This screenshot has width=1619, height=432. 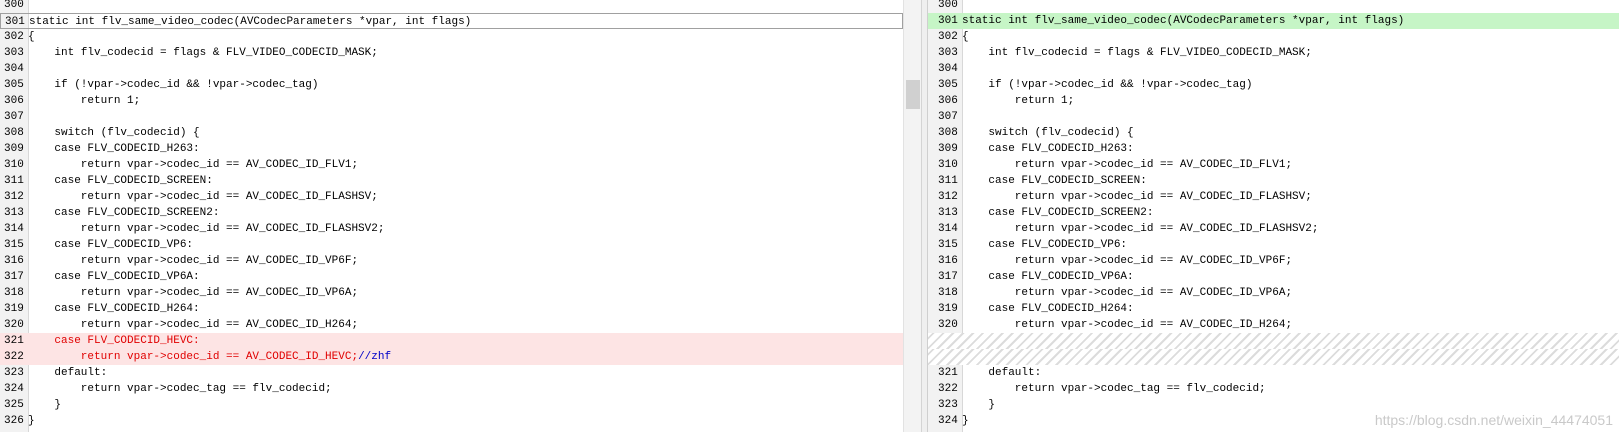 I want to click on line-number: 300, so click(x=14, y=5).